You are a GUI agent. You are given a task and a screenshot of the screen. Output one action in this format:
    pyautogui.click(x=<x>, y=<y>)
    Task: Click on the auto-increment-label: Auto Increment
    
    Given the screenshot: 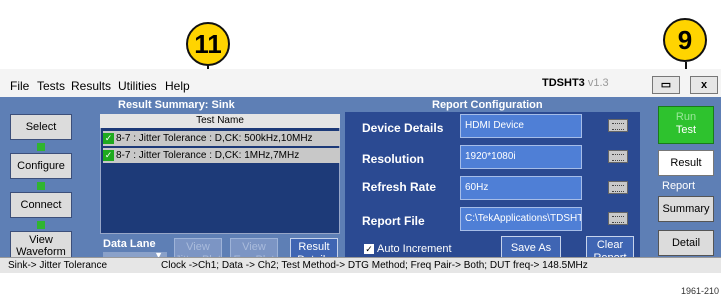 What is the action you would take?
    pyautogui.click(x=414, y=249)
    